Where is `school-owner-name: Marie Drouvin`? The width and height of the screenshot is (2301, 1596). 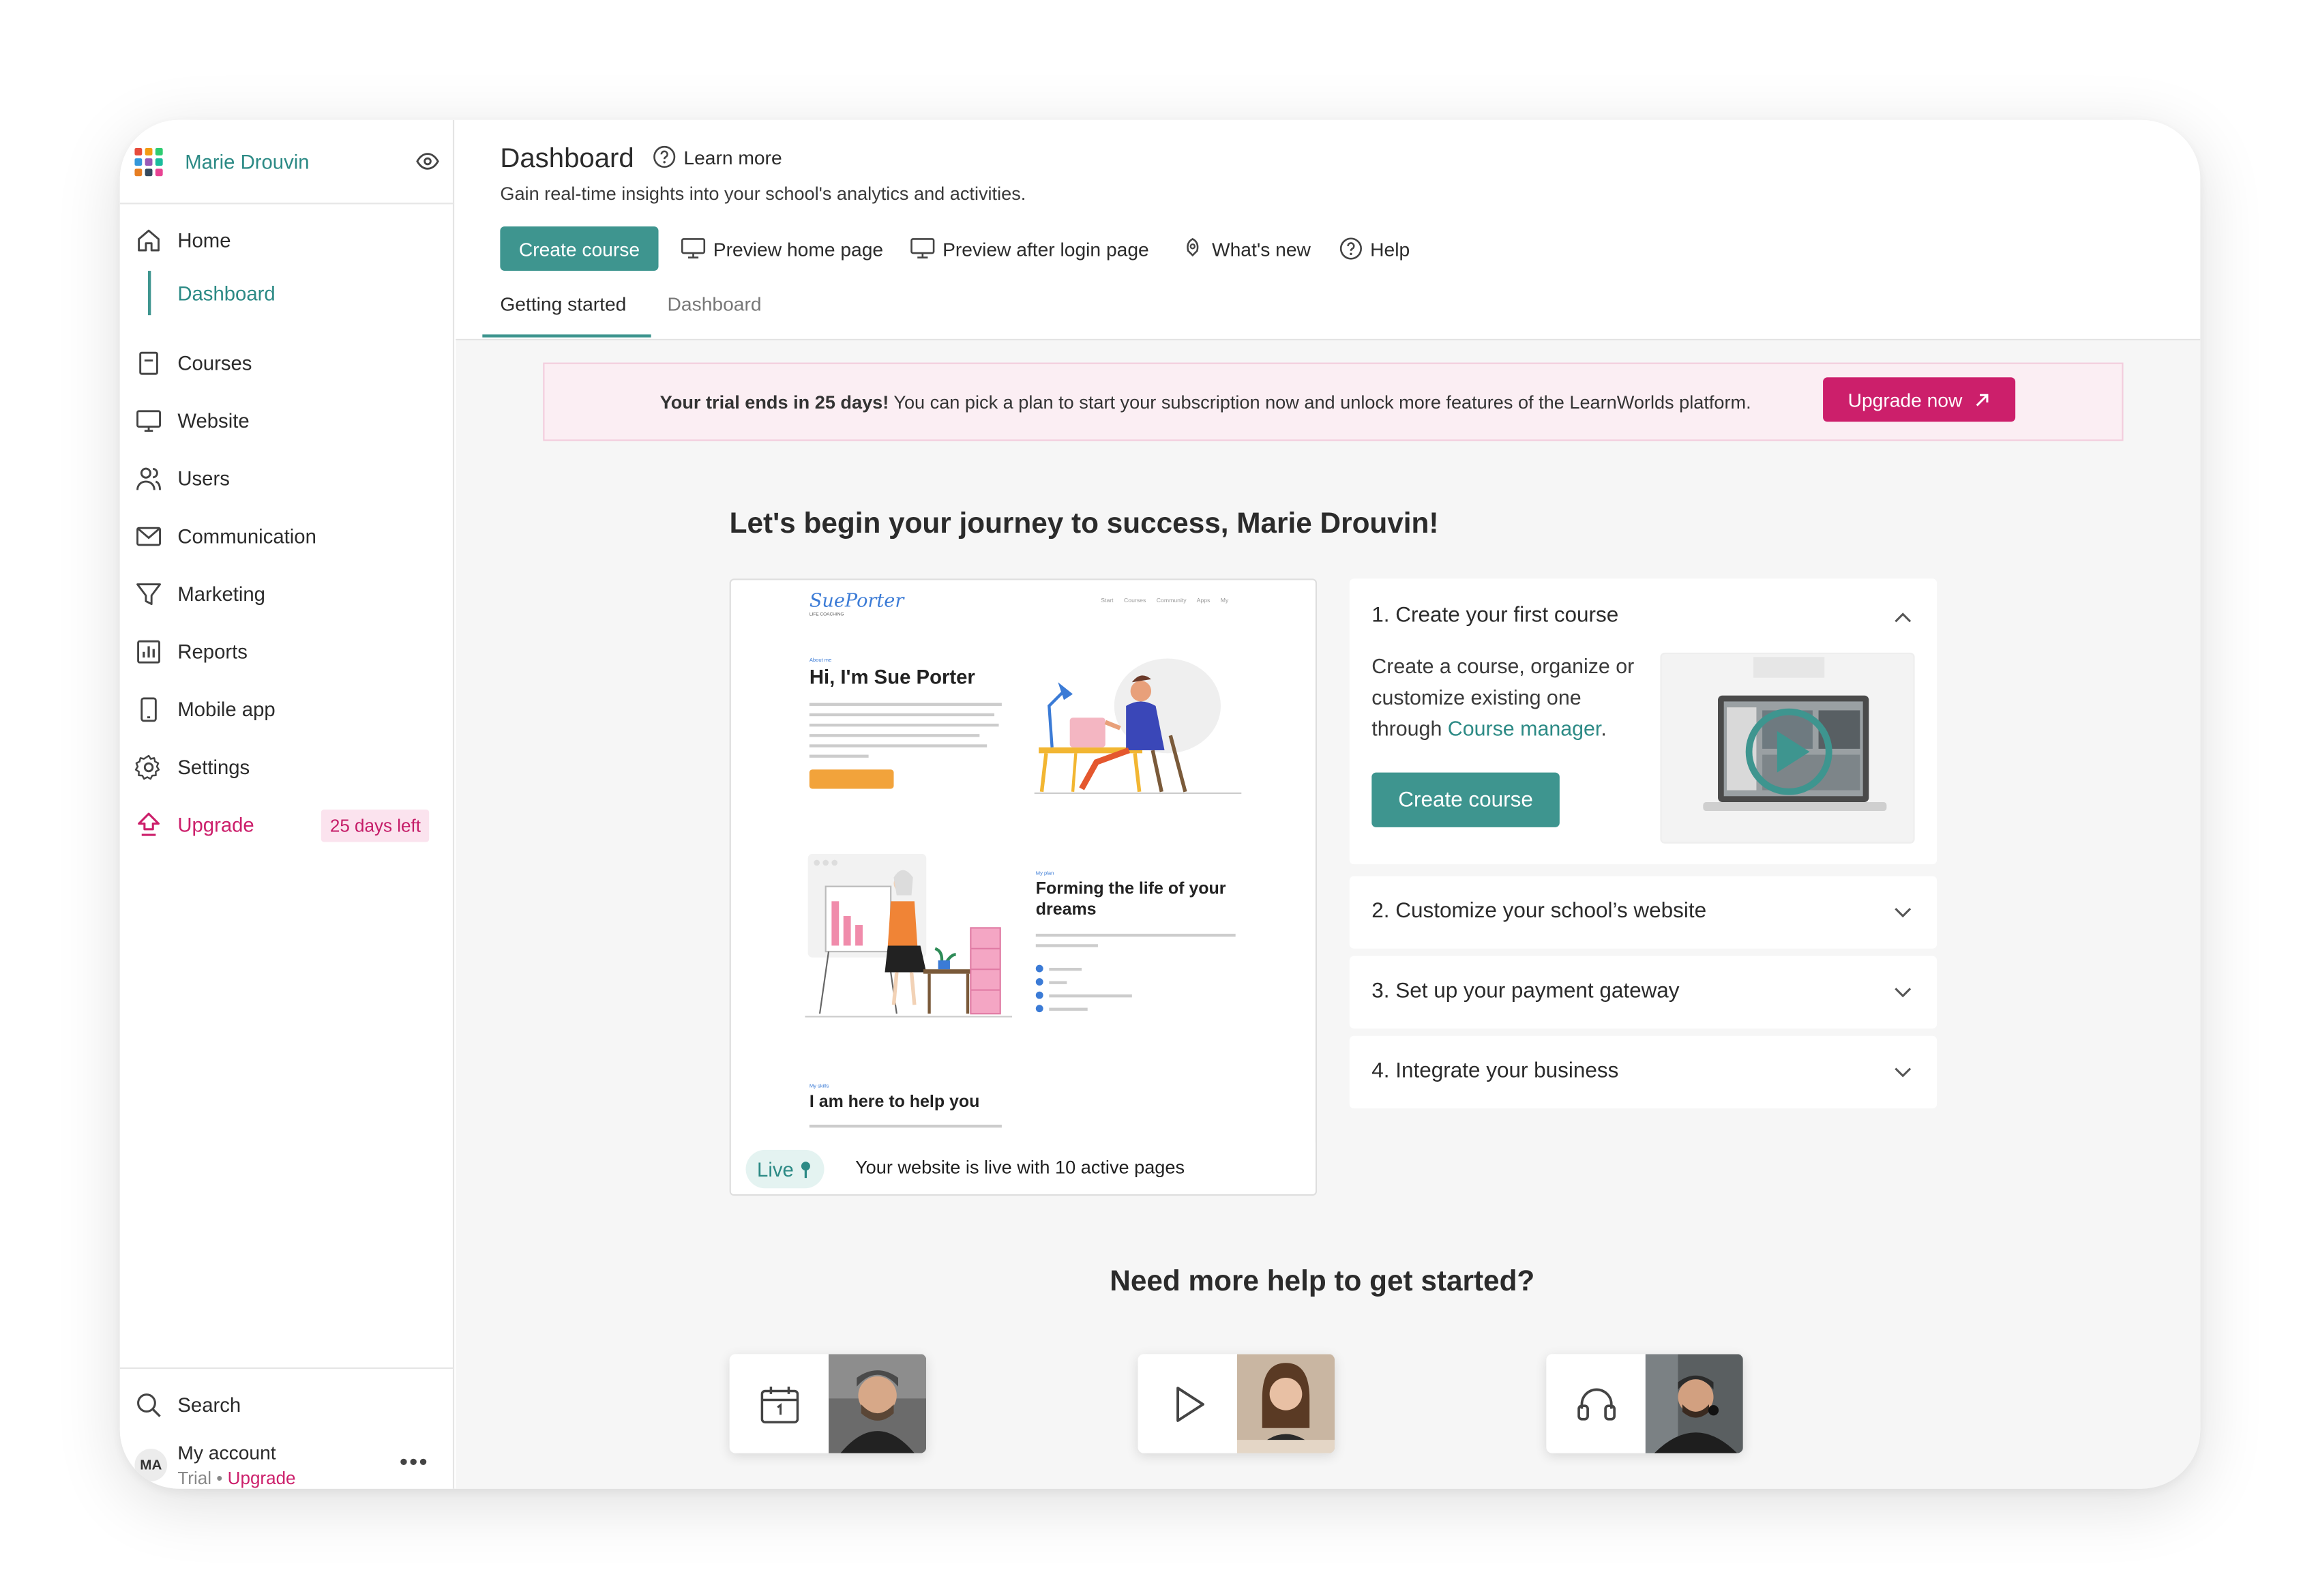
school-owner-name: Marie Drouvin is located at coordinates (247, 162).